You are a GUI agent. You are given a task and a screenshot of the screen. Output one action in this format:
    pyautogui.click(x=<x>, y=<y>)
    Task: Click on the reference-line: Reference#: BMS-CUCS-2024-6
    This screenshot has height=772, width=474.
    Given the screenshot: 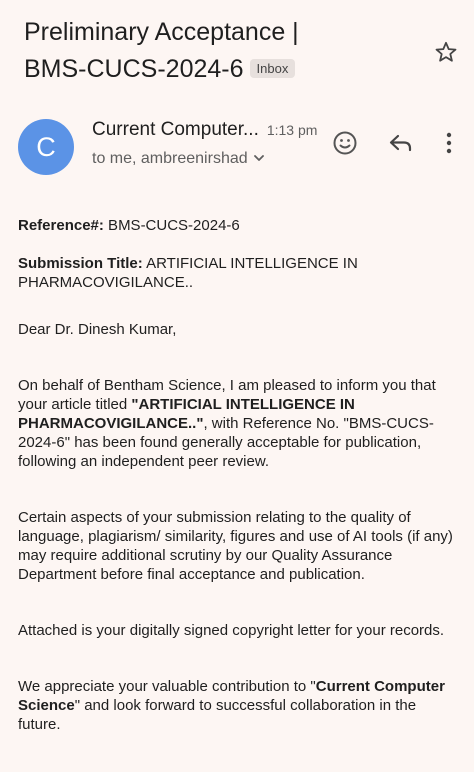 What is the action you would take?
    pyautogui.click(x=238, y=225)
    